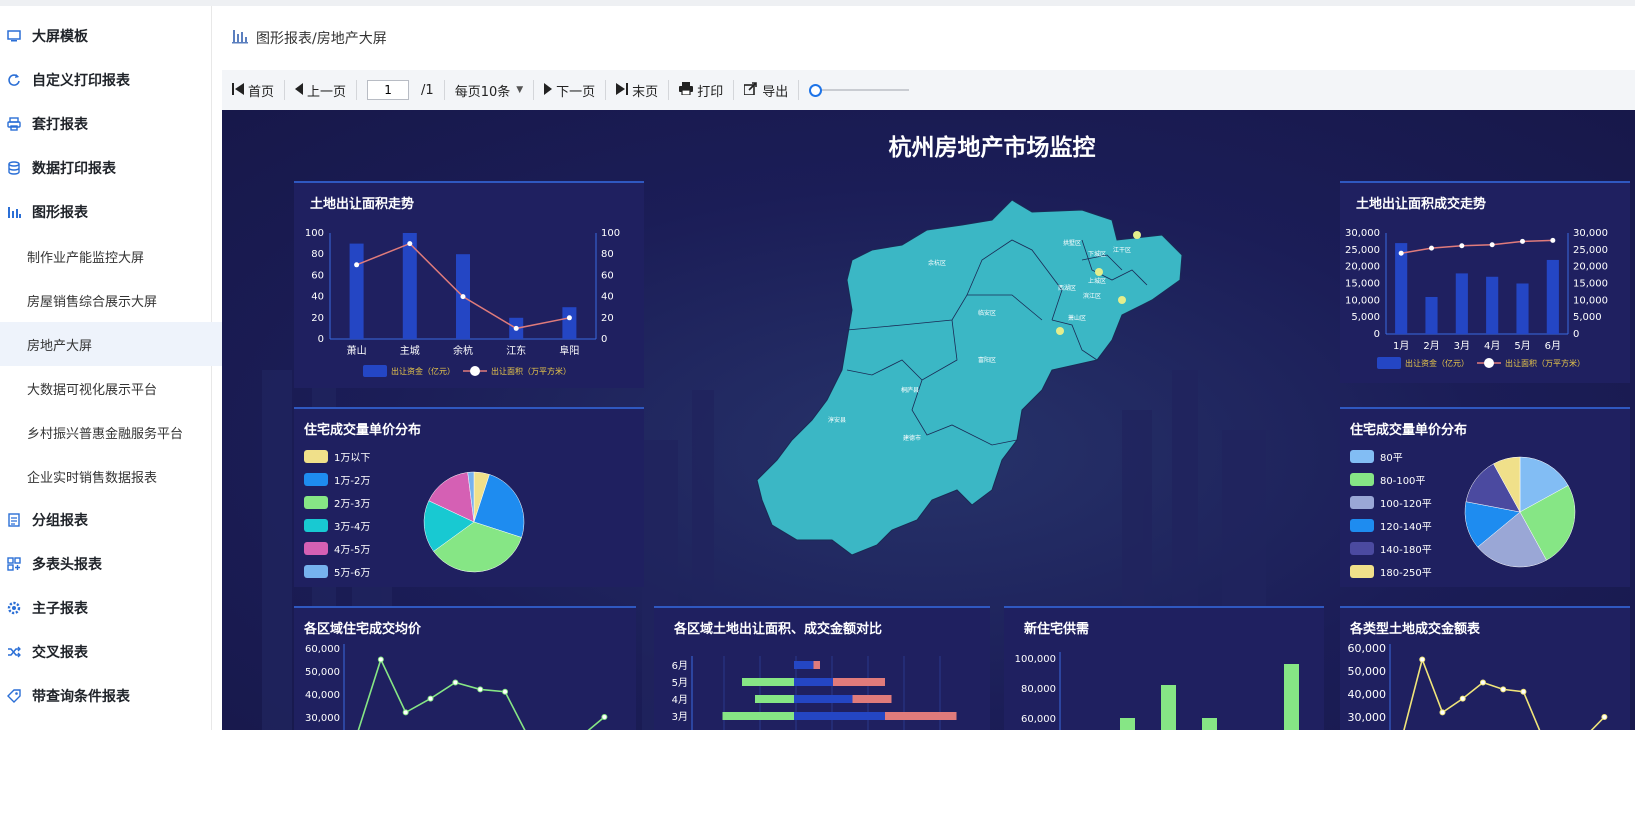 Image resolution: width=1635 pixels, height=837 pixels. Describe the element at coordinates (465, 669) in the screenshot. I see `district-avg-chart: 30,000 40,000 50,000 60,000` at that location.